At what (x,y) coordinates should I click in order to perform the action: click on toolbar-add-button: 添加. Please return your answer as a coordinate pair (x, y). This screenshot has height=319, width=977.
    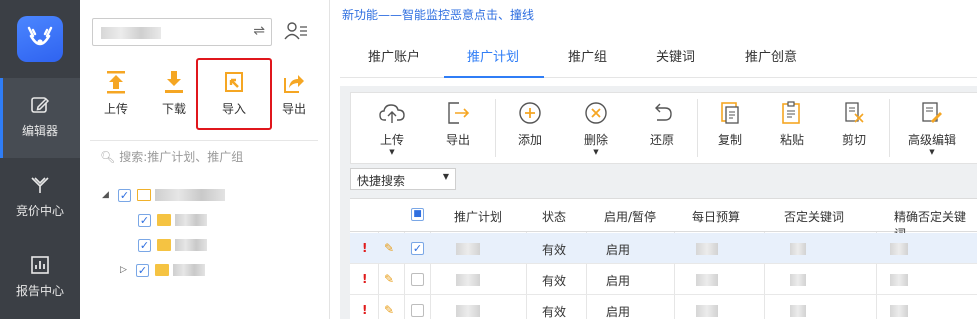
    Looking at the image, I should click on (530, 124).